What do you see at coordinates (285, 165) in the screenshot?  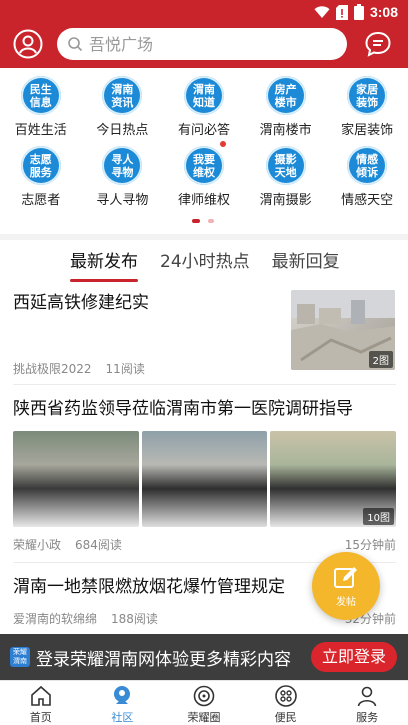 I see `photography-icon: 摄影天地` at bounding box center [285, 165].